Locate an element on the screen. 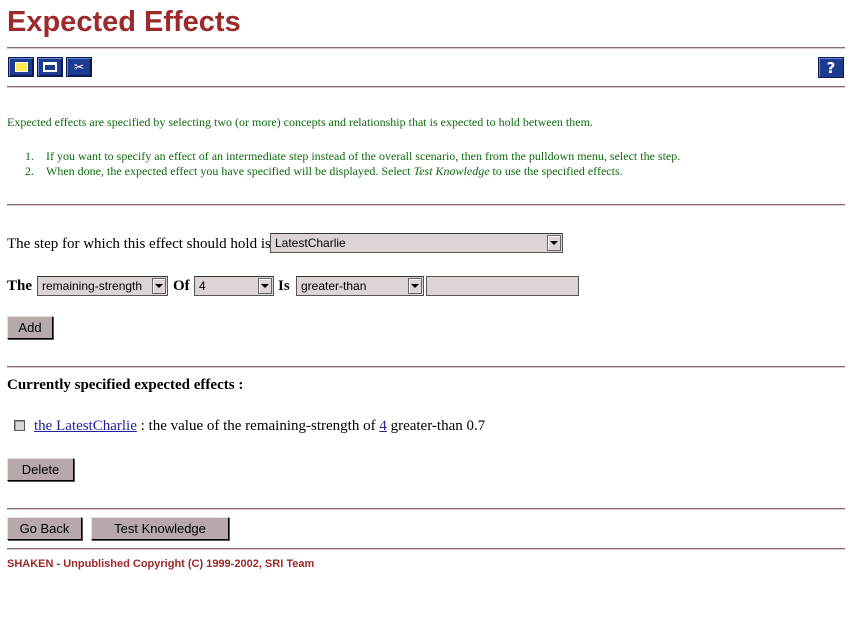 This screenshot has height=633, width=851. new-button is located at coordinates (21, 67).